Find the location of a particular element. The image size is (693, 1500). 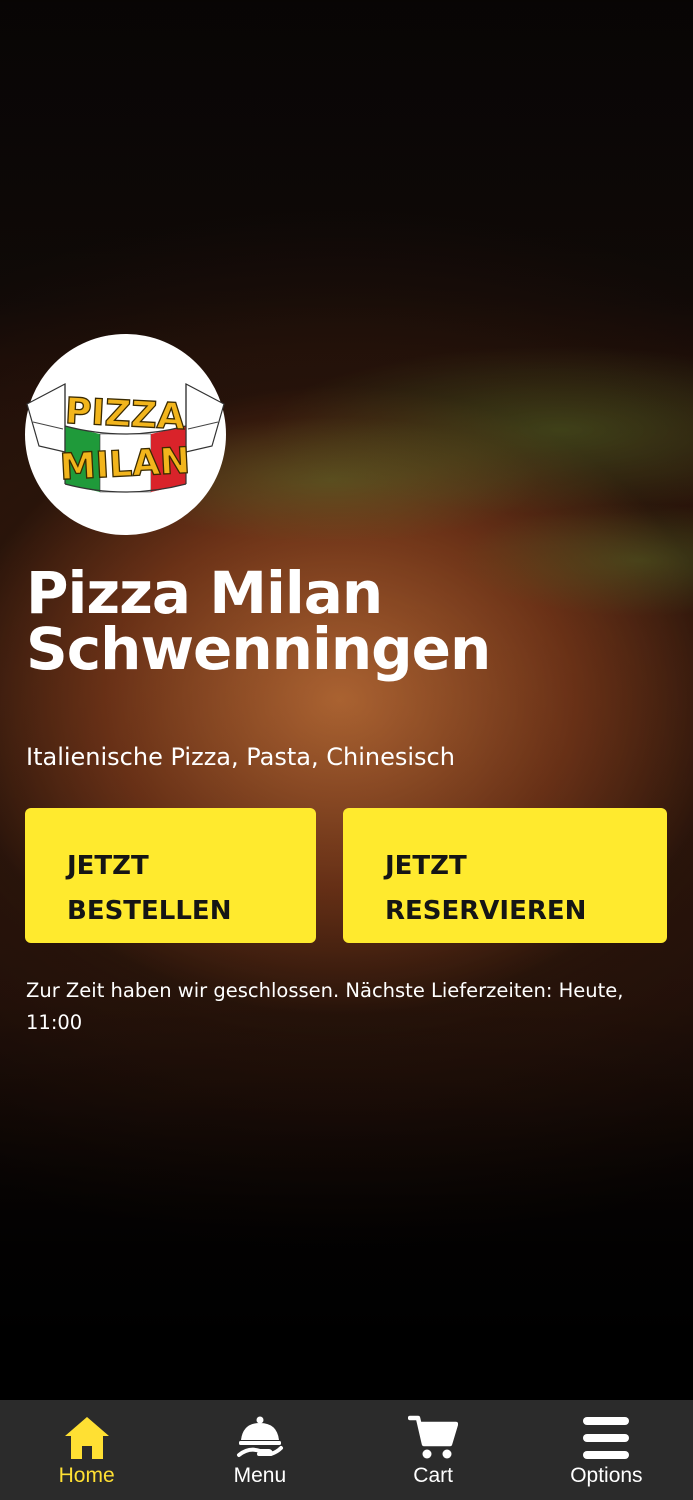

cloche-icon is located at coordinates (260, 1438).